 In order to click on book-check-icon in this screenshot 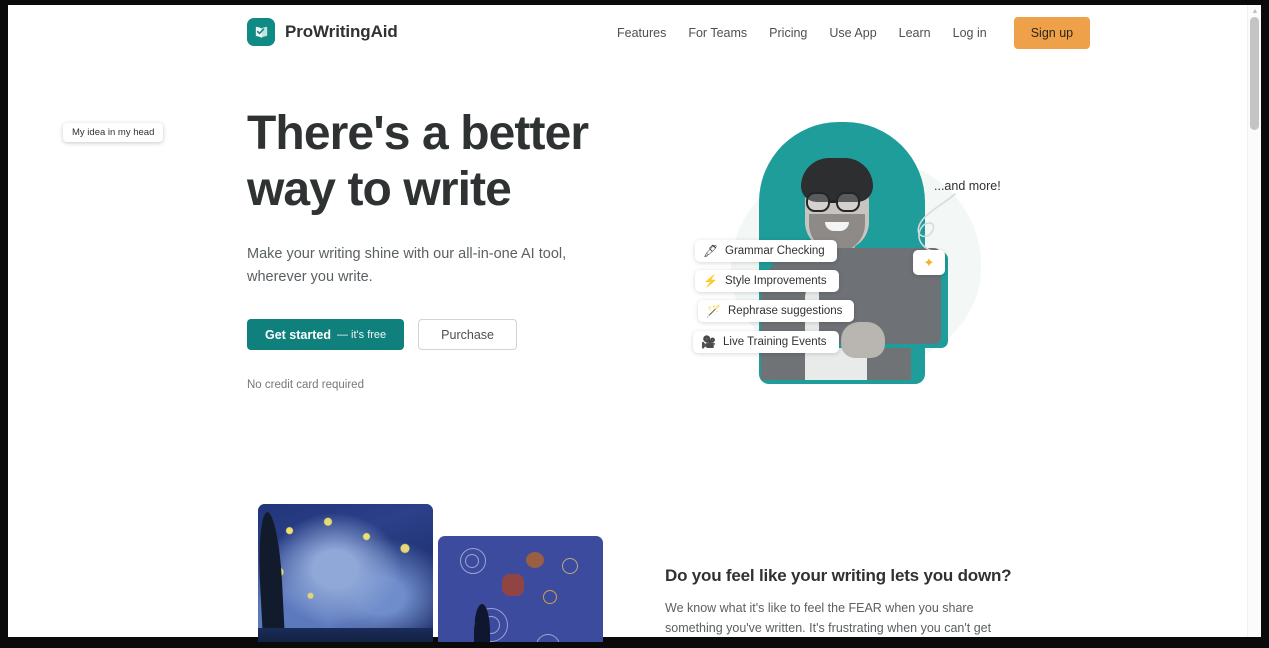, I will do `click(261, 32)`.